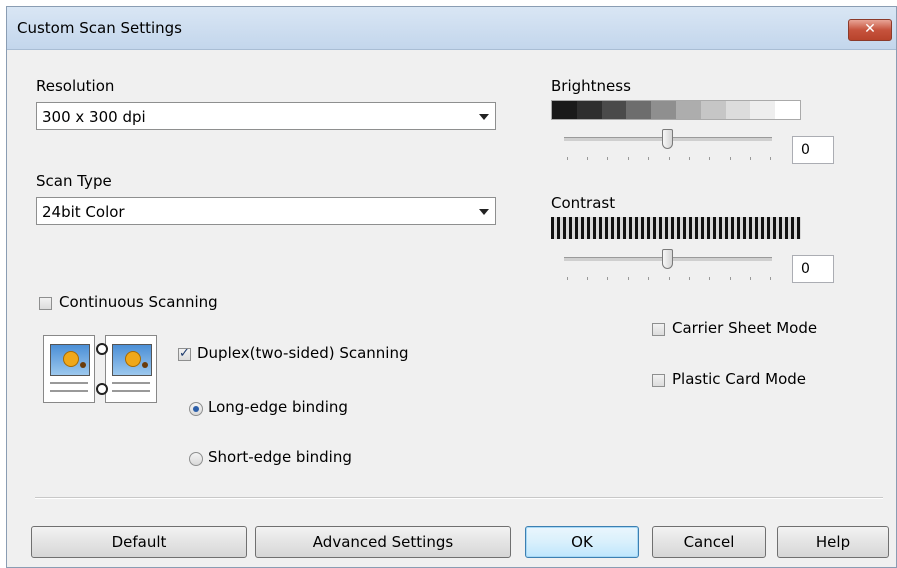 The height and width of the screenshot is (568, 897). Describe the element at coordinates (451, 28) in the screenshot. I see `title-bar: Custom Scan Settings ✕` at that location.